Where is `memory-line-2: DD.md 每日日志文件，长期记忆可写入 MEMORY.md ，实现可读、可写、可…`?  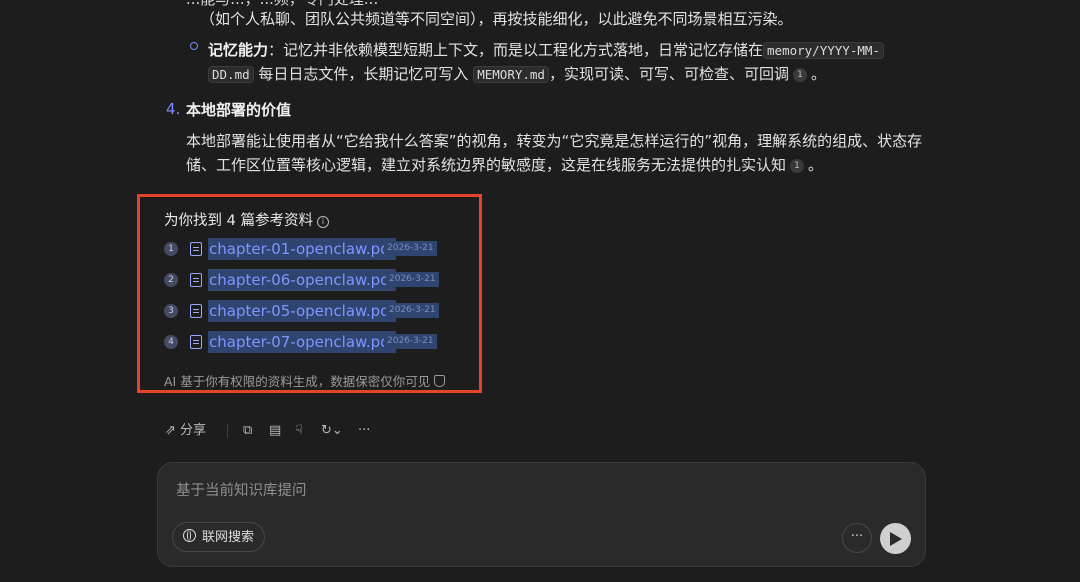 memory-line-2: DD.md 每日日志文件，长期记忆可写入 MEMORY.md ，实现可读、可写、可… is located at coordinates (517, 74).